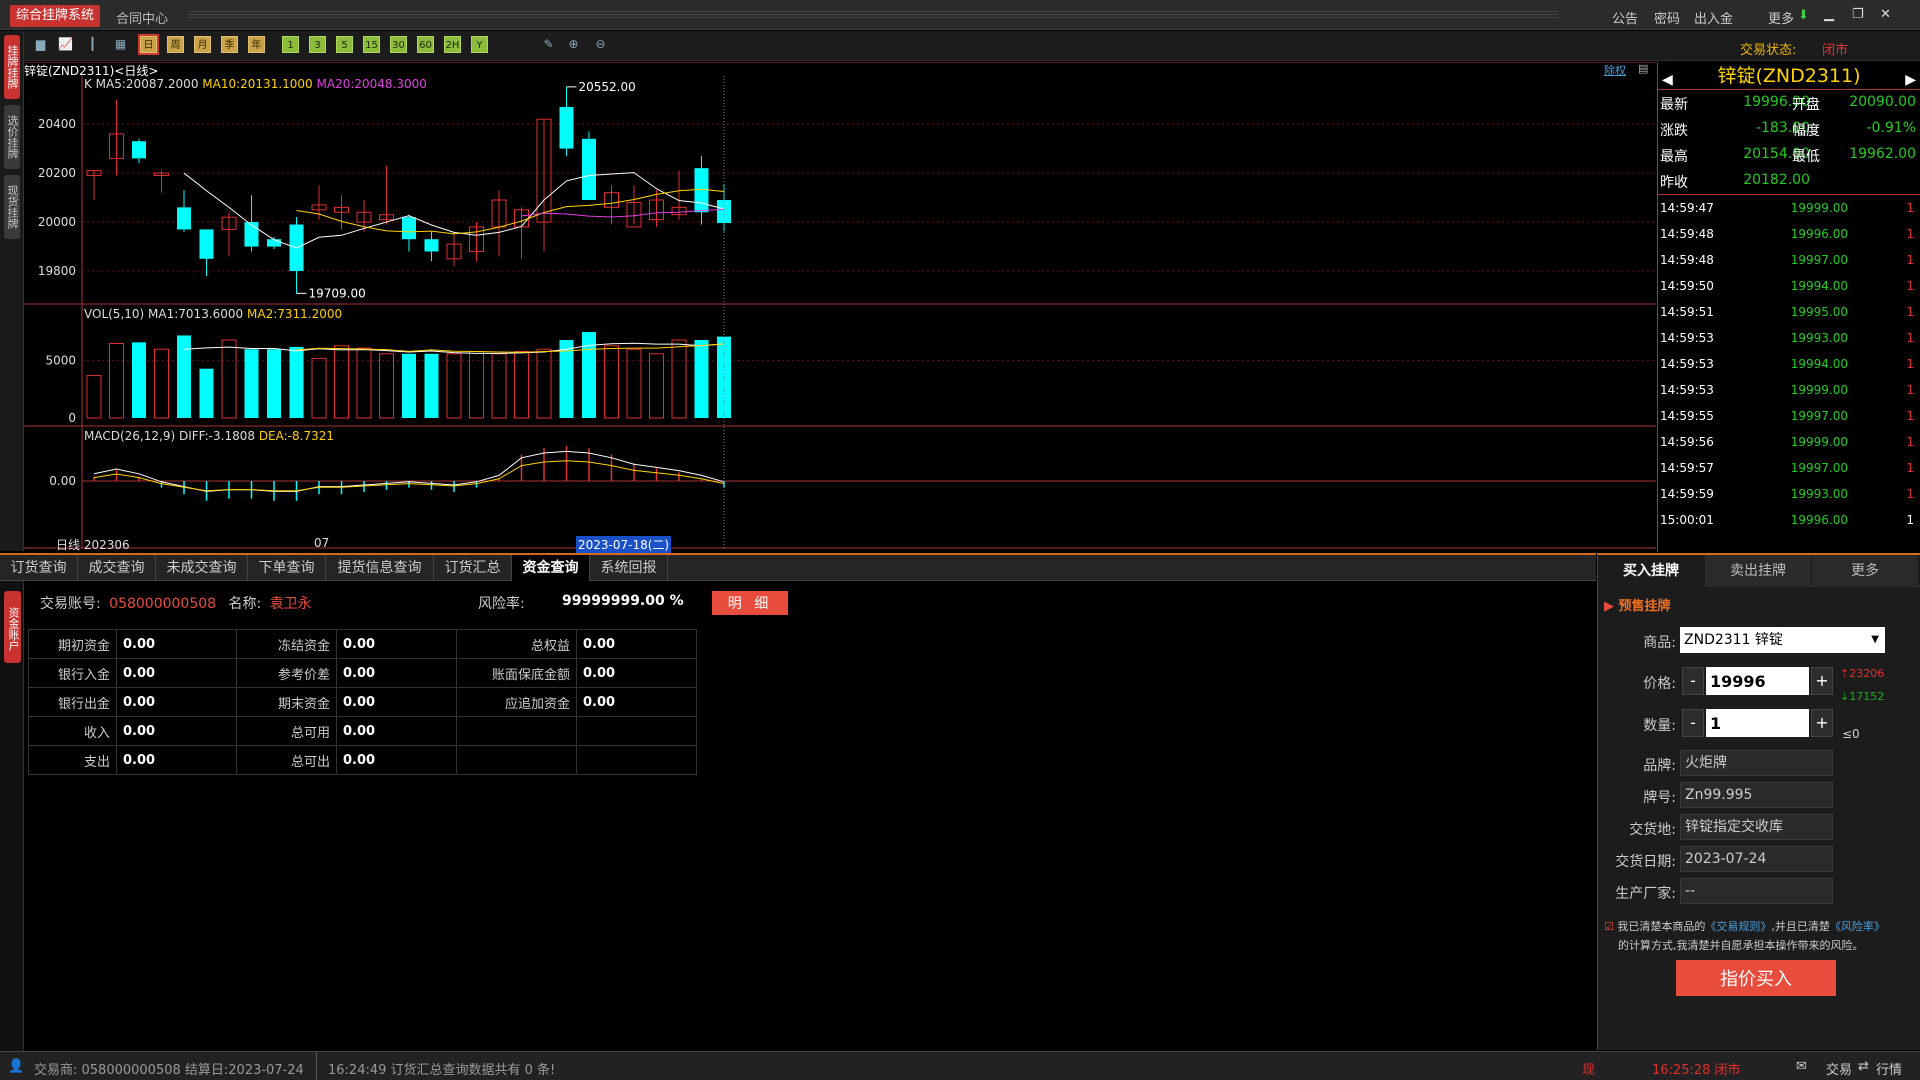  What do you see at coordinates (1713, 17) in the screenshot?
I see `deposit-withdraw-link: 出入金` at bounding box center [1713, 17].